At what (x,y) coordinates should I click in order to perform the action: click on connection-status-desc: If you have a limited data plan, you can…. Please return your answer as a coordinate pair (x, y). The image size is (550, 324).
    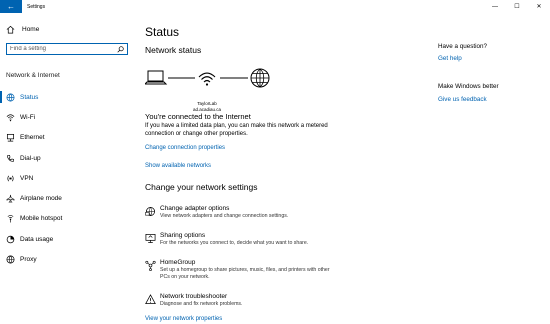
    Looking at the image, I should click on (236, 130).